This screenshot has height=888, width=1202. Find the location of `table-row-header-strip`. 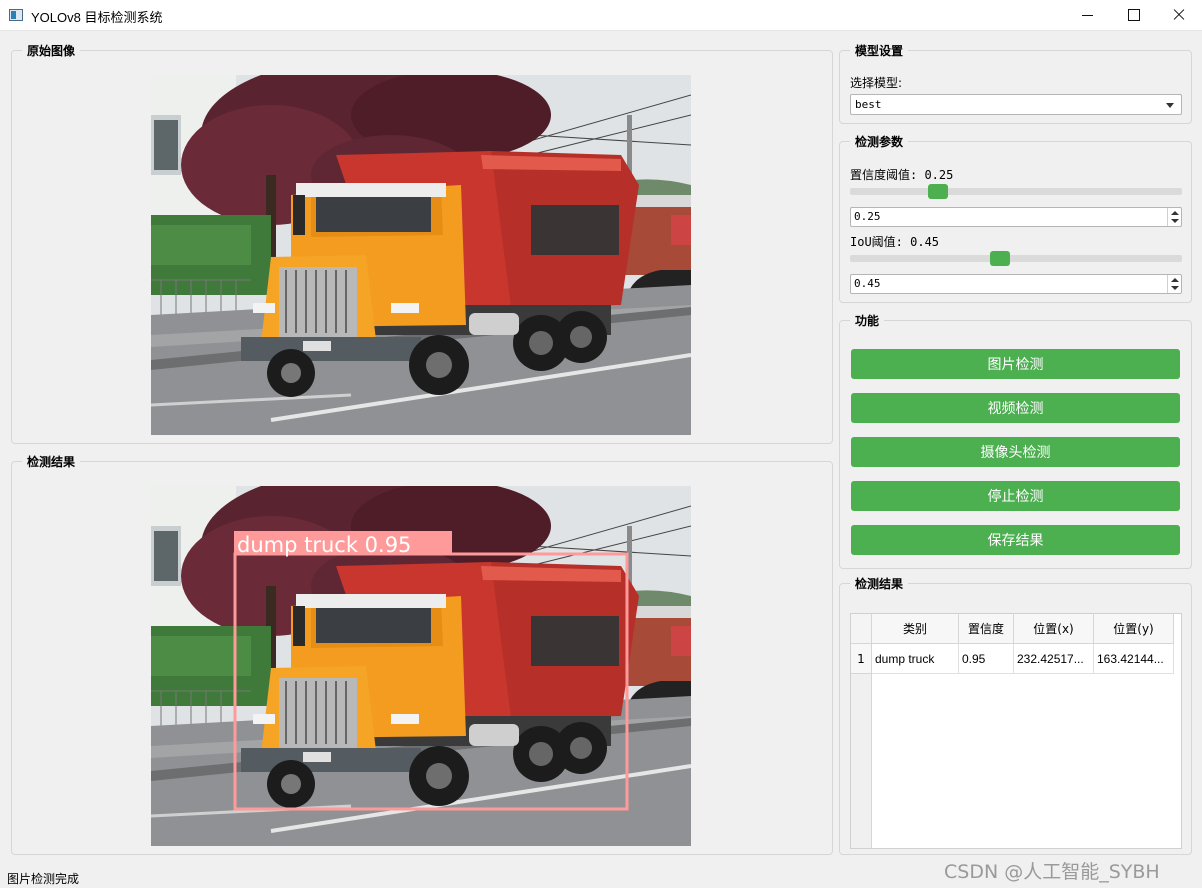

table-row-header-strip is located at coordinates (861, 761).